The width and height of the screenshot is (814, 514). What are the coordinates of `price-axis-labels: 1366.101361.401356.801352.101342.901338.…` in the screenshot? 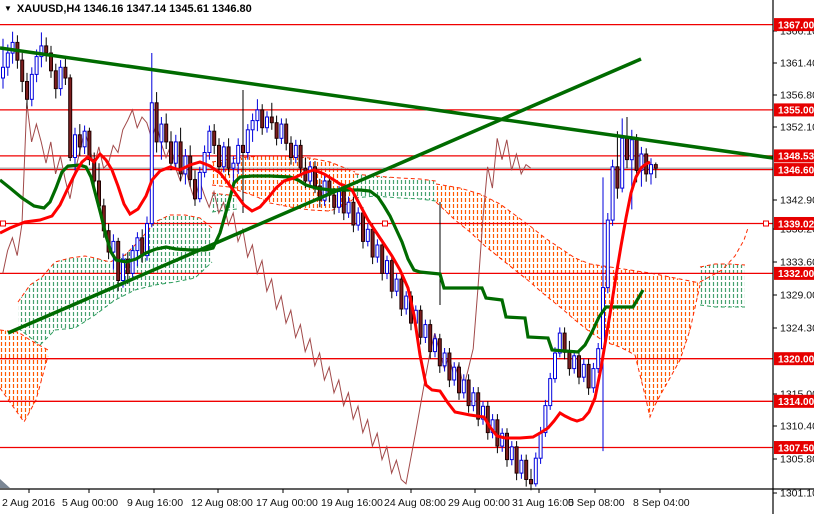 It's located at (793, 263).